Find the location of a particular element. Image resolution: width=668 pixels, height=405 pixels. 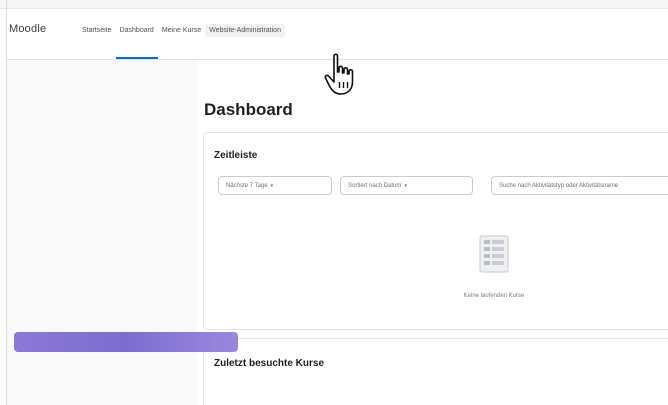

timeline-day-filter-label: Nächste 7 Tage is located at coordinates (247, 186).